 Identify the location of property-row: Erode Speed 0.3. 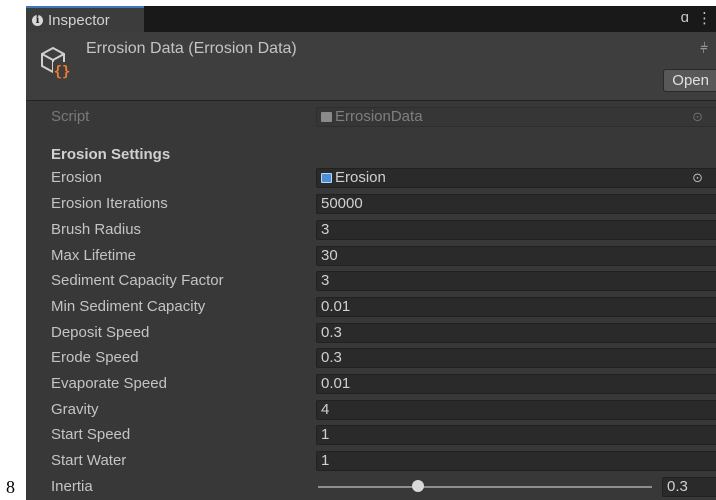
(371, 358).